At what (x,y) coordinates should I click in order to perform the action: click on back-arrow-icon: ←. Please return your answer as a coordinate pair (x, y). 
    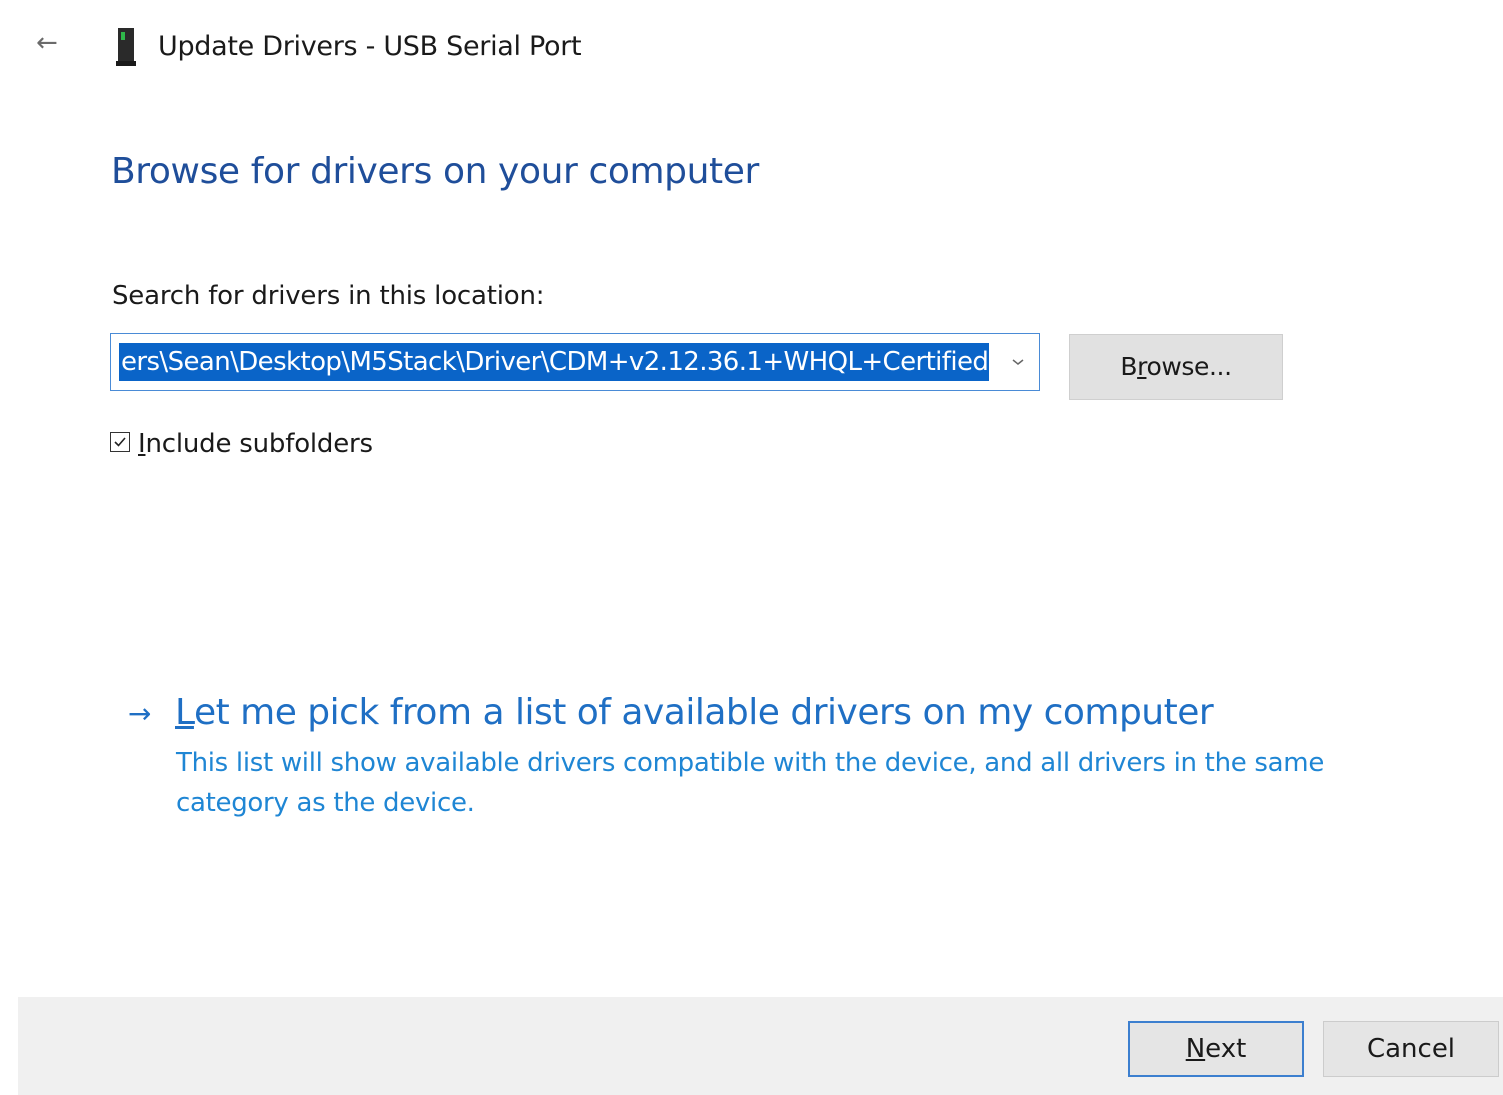
    Looking at the image, I should click on (47, 43).